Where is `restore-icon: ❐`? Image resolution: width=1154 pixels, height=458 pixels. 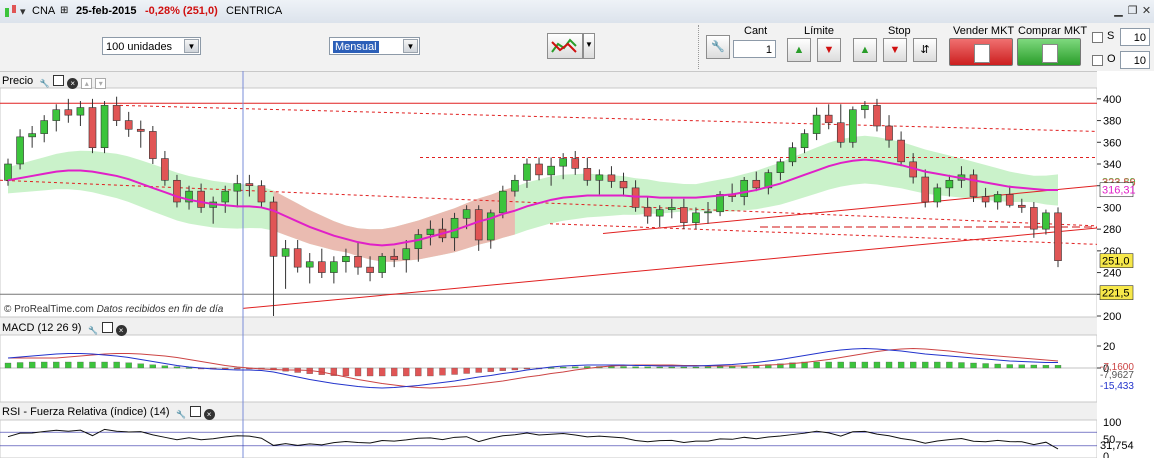 restore-icon: ❐ is located at coordinates (1132, 11).